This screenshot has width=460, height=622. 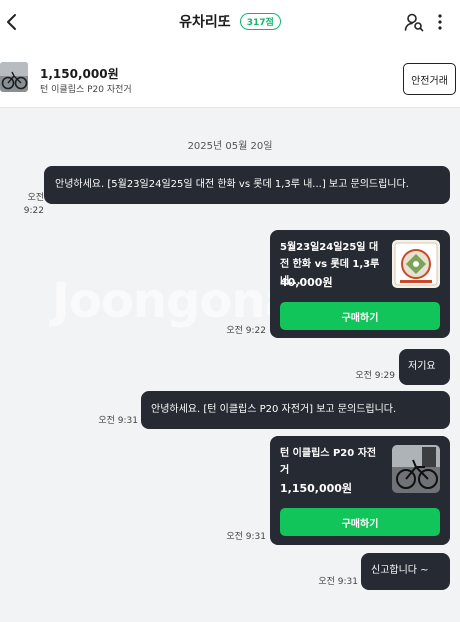 I want to click on seller-name: 유차리또, so click(x=205, y=23).